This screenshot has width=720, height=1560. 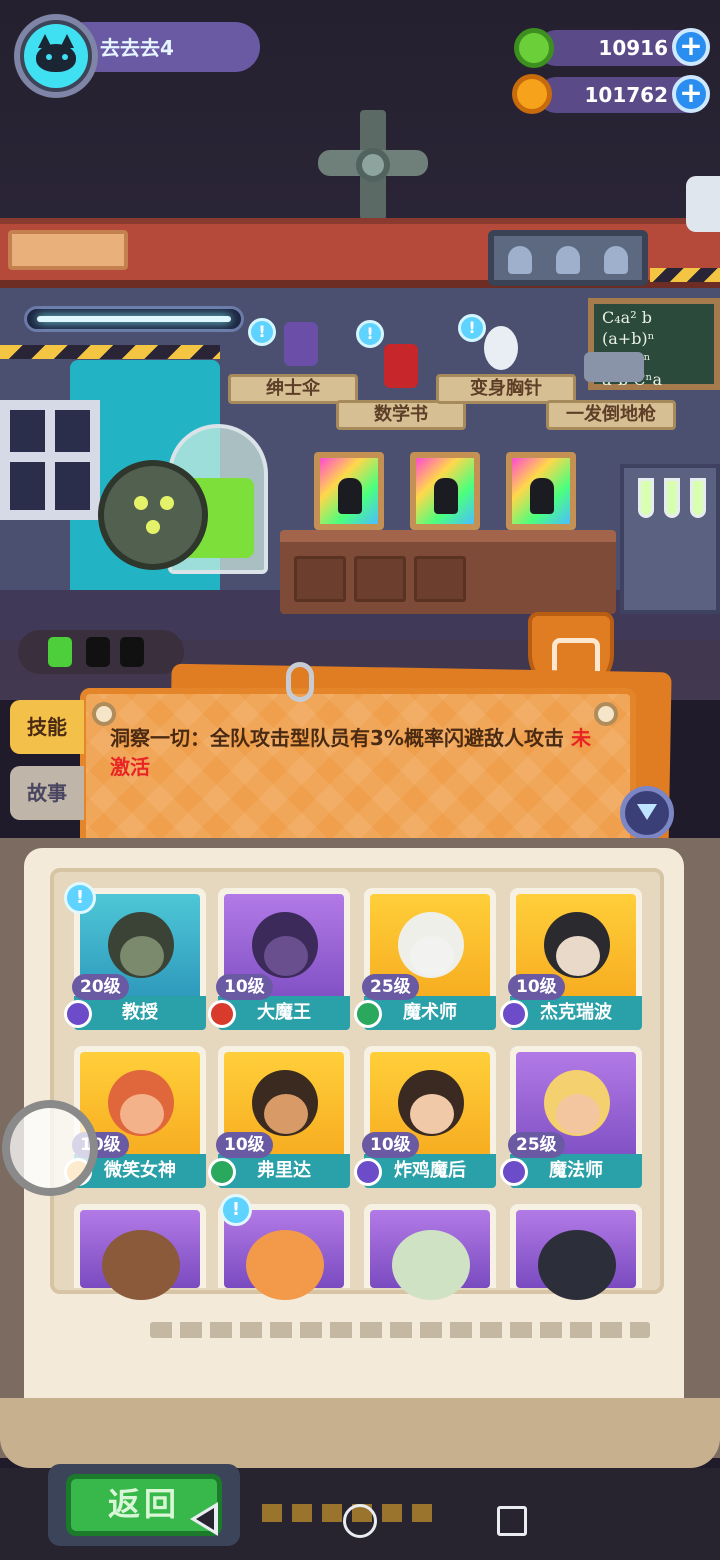 What do you see at coordinates (47, 727) in the screenshot?
I see `tab-skill: 技能` at bounding box center [47, 727].